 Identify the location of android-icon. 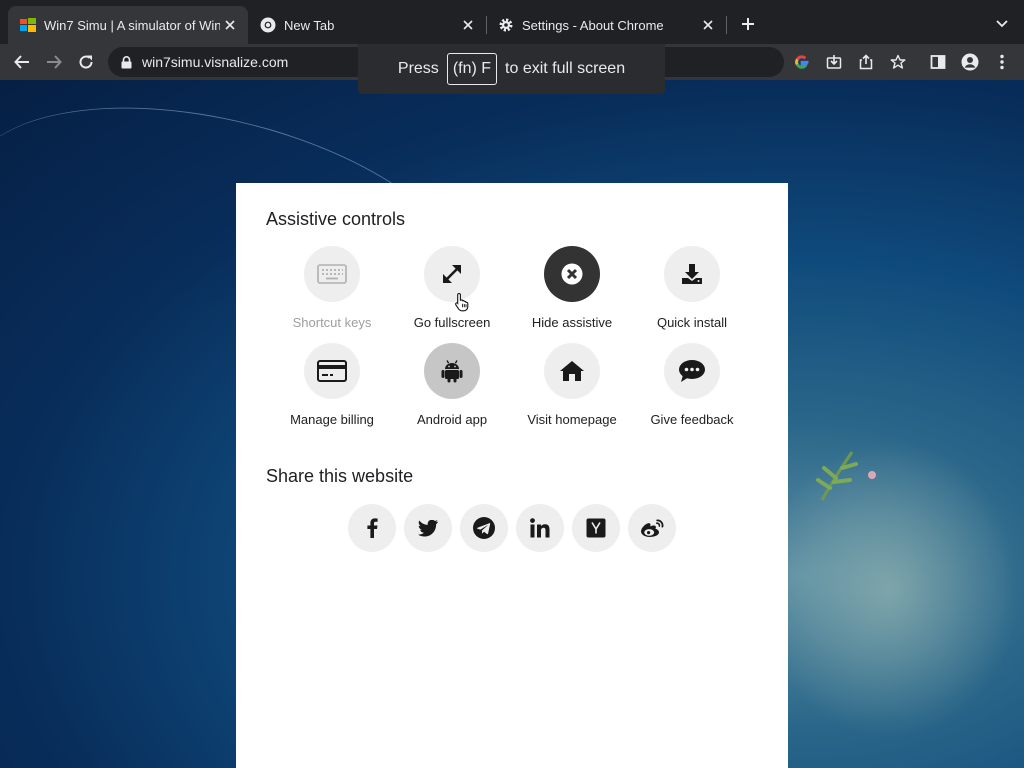
(452, 371).